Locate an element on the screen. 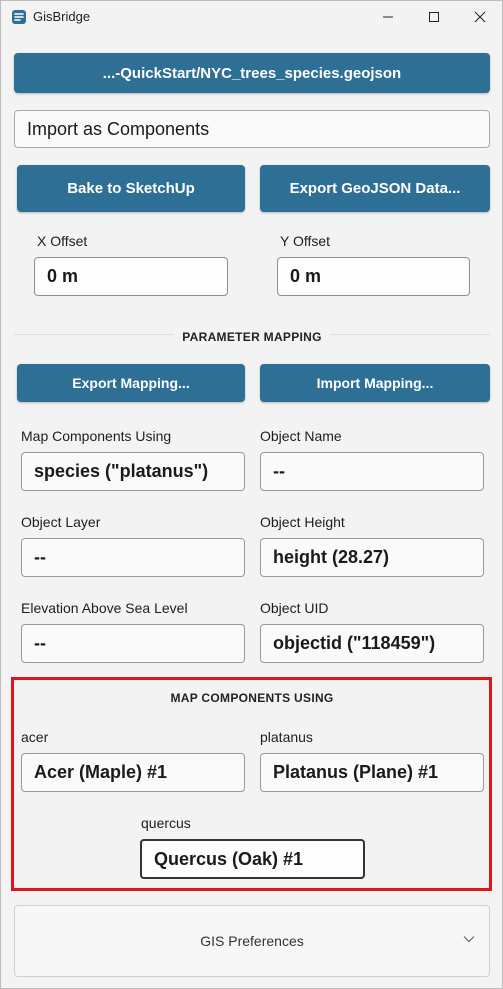 The height and width of the screenshot is (989, 503). chevron-down-icon is located at coordinates (469, 939).